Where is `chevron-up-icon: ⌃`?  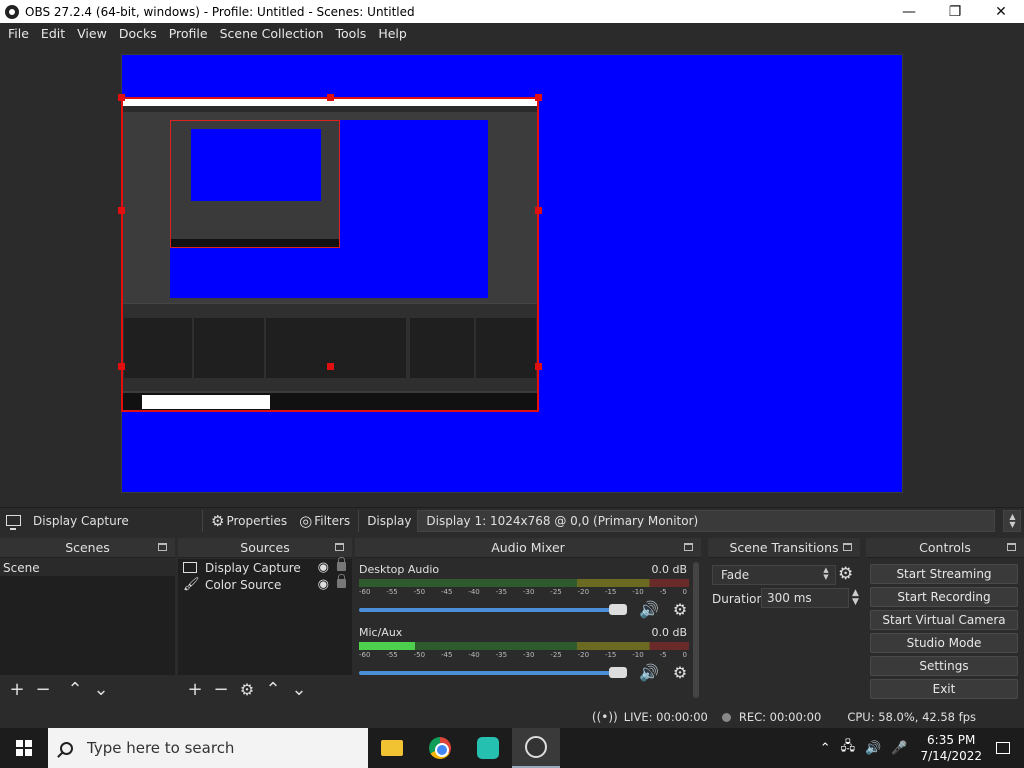
chevron-up-icon: ⌃ is located at coordinates (825, 748).